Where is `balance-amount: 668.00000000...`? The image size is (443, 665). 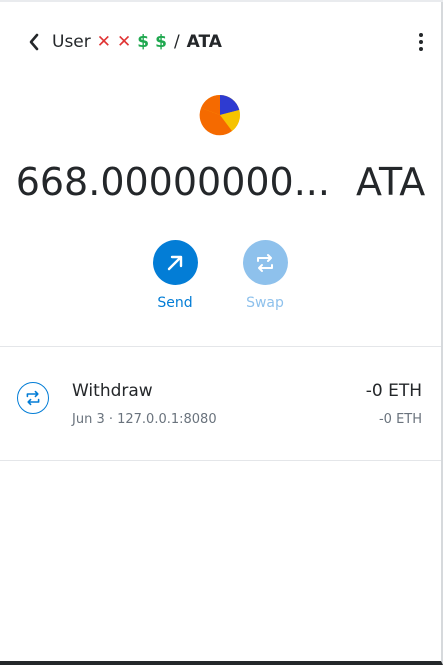 balance-amount: 668.00000000... is located at coordinates (172, 182).